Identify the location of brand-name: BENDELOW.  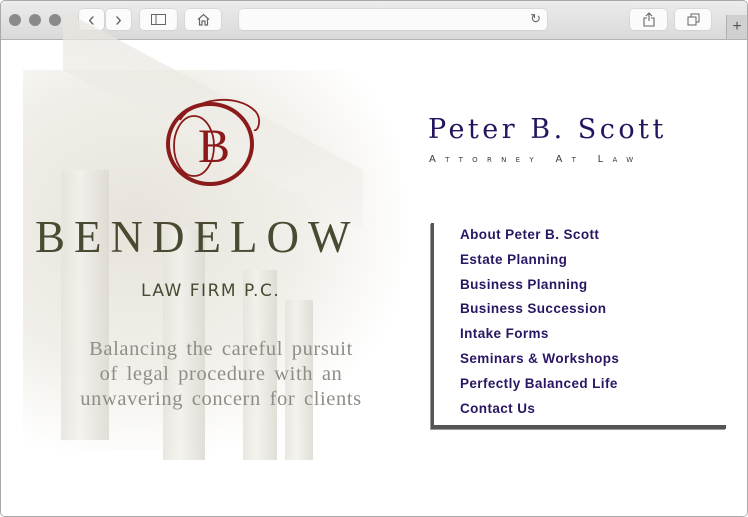
(197, 237).